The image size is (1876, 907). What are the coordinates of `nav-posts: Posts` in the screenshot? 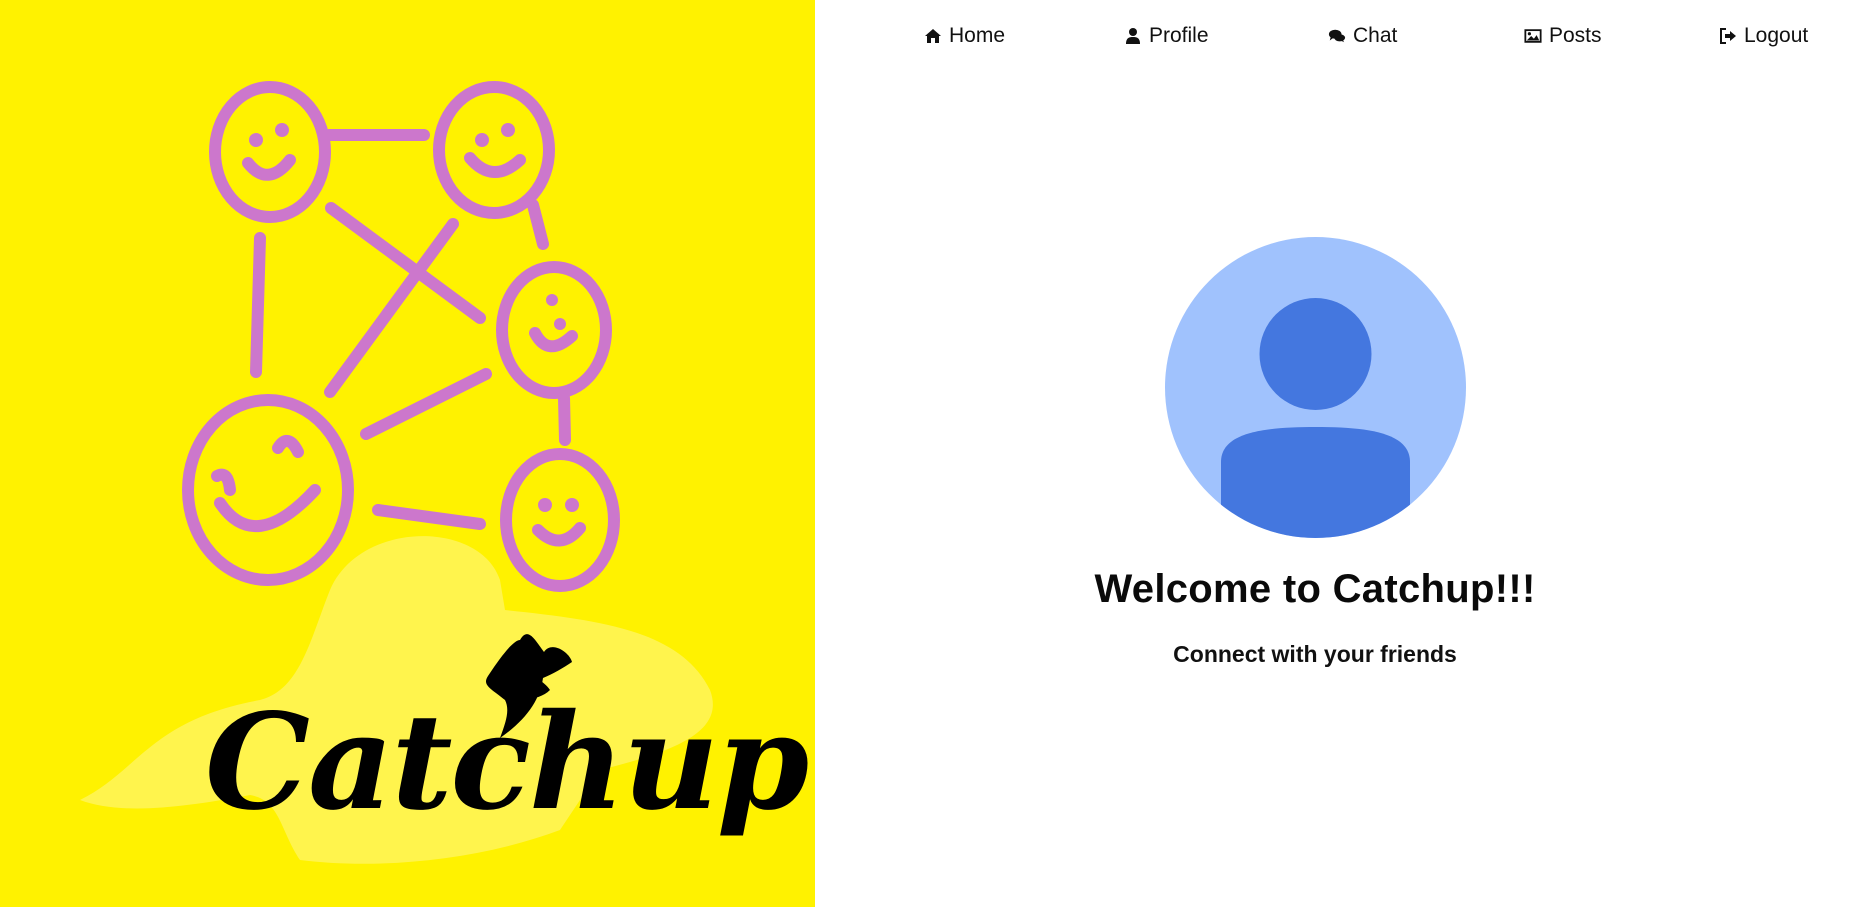 It's located at (1563, 36).